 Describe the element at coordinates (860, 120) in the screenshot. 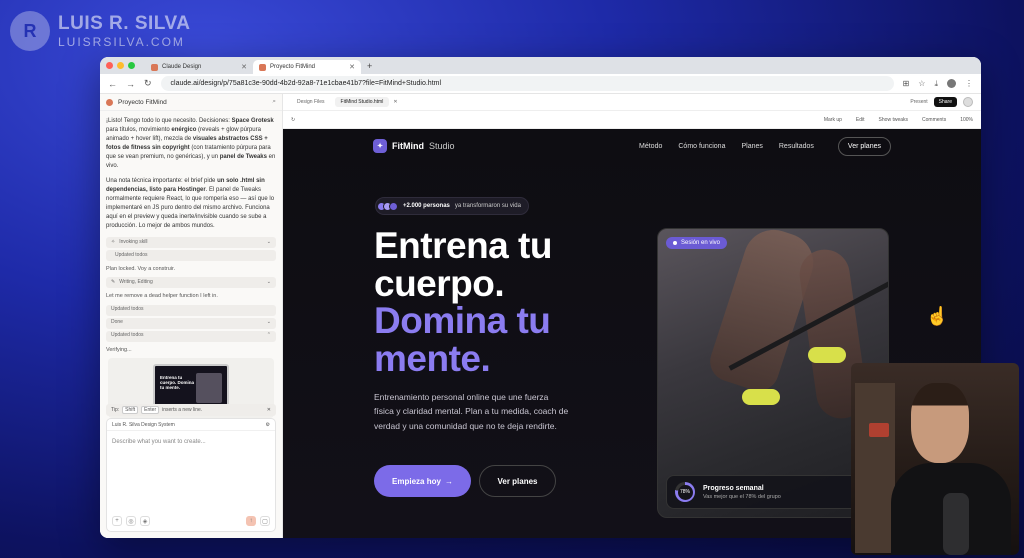

I see `edit-button: Edit` at that location.